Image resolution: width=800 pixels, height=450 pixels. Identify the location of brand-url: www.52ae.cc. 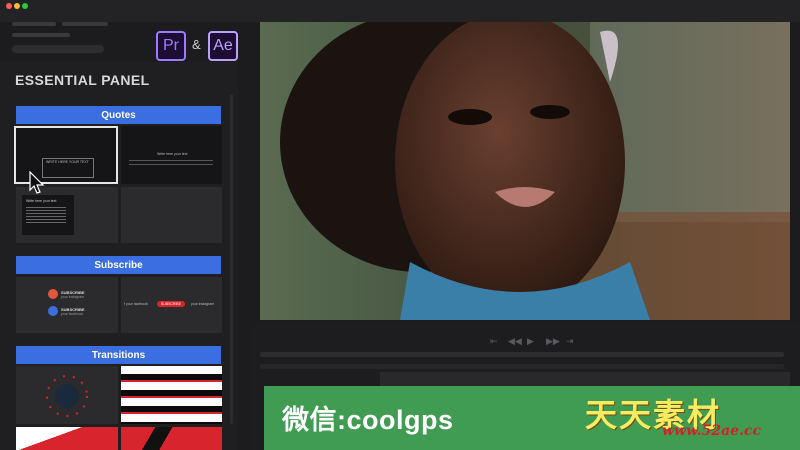
(712, 431).